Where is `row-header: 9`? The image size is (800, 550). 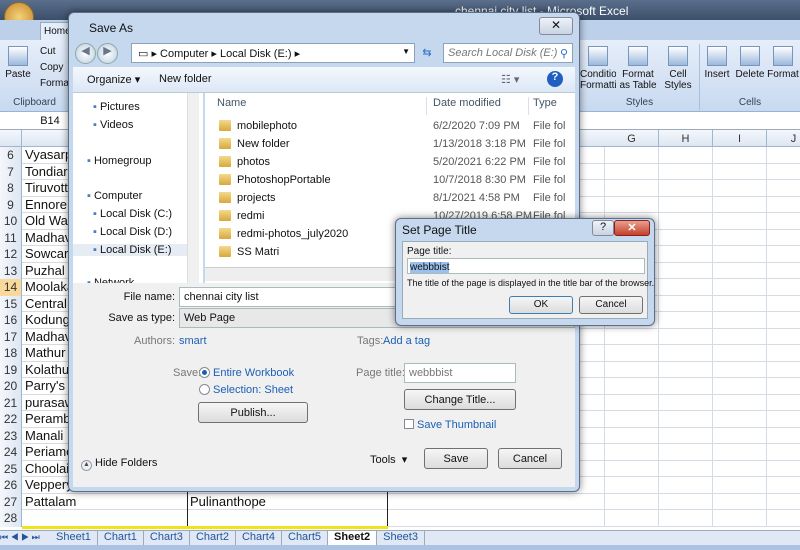 row-header: 9 is located at coordinates (11, 204).